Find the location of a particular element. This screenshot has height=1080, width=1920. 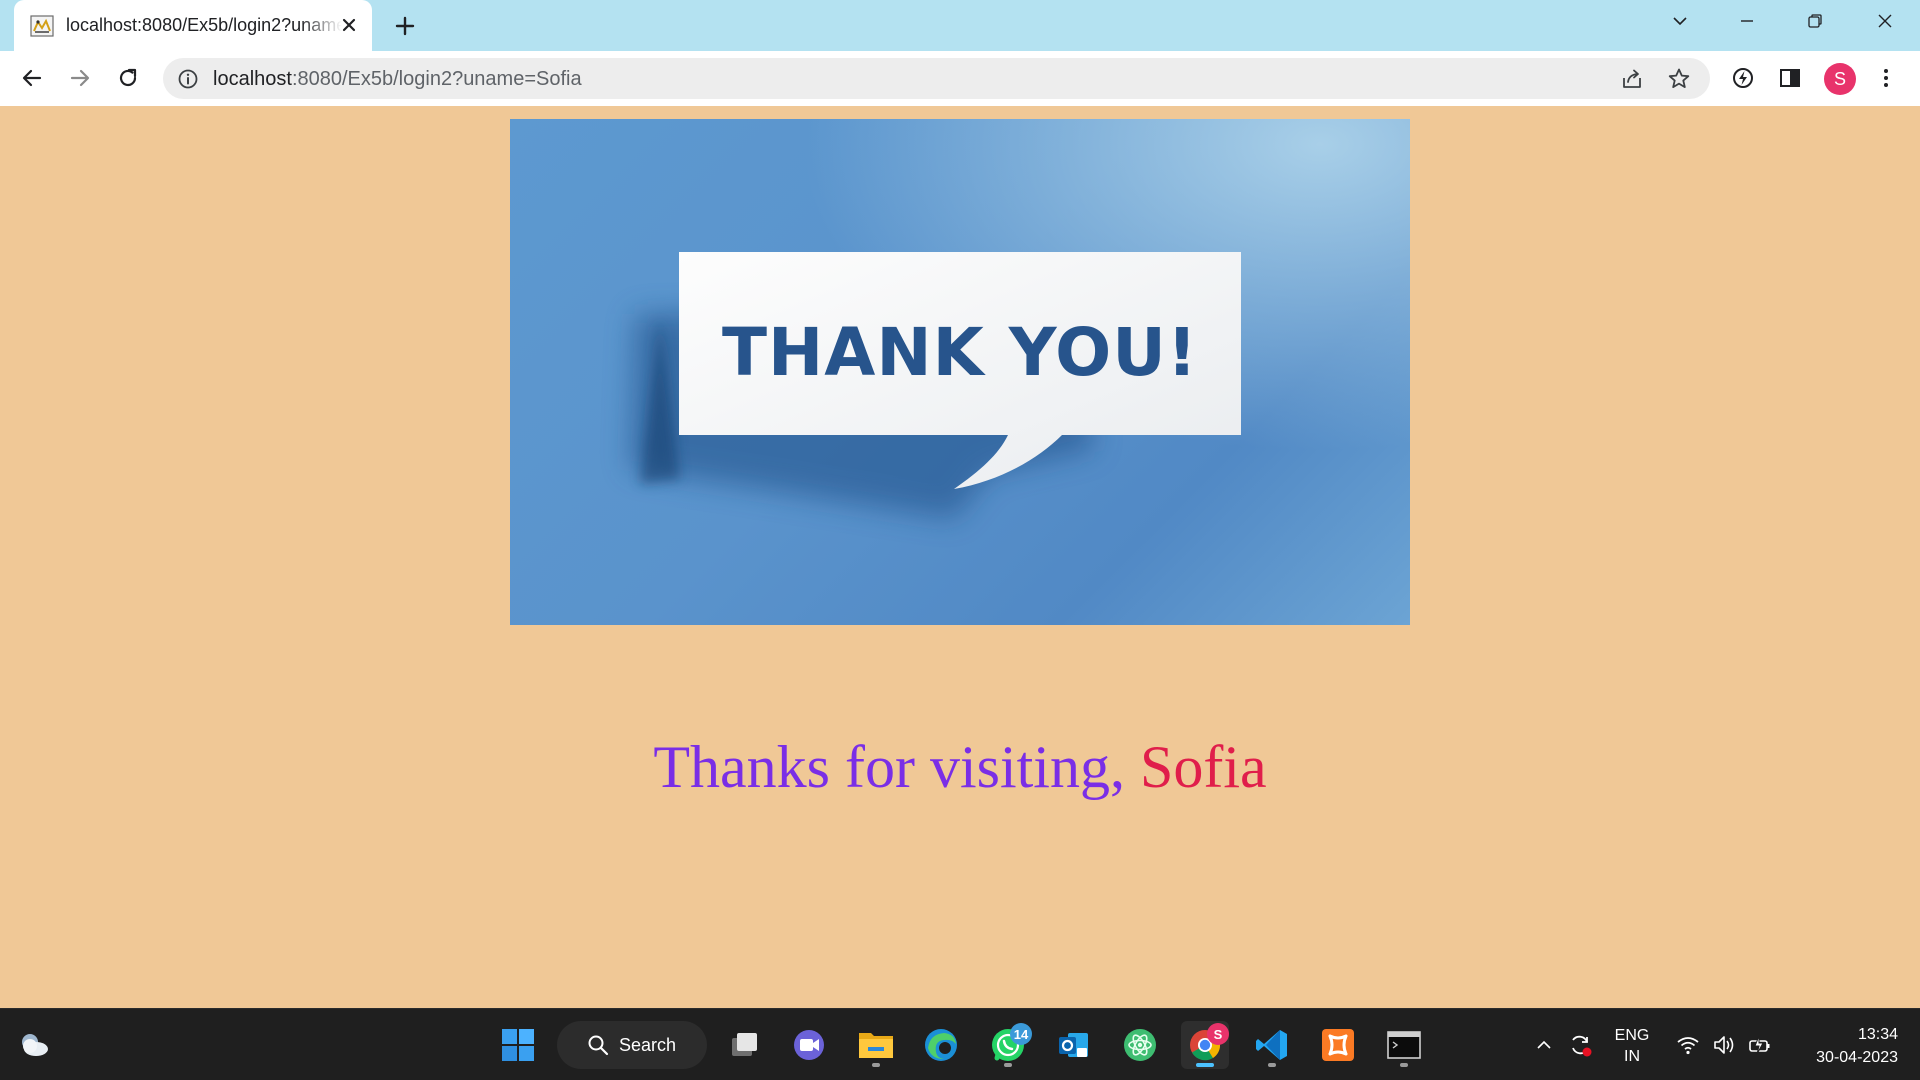

more-menu-icon is located at coordinates (1886, 78).